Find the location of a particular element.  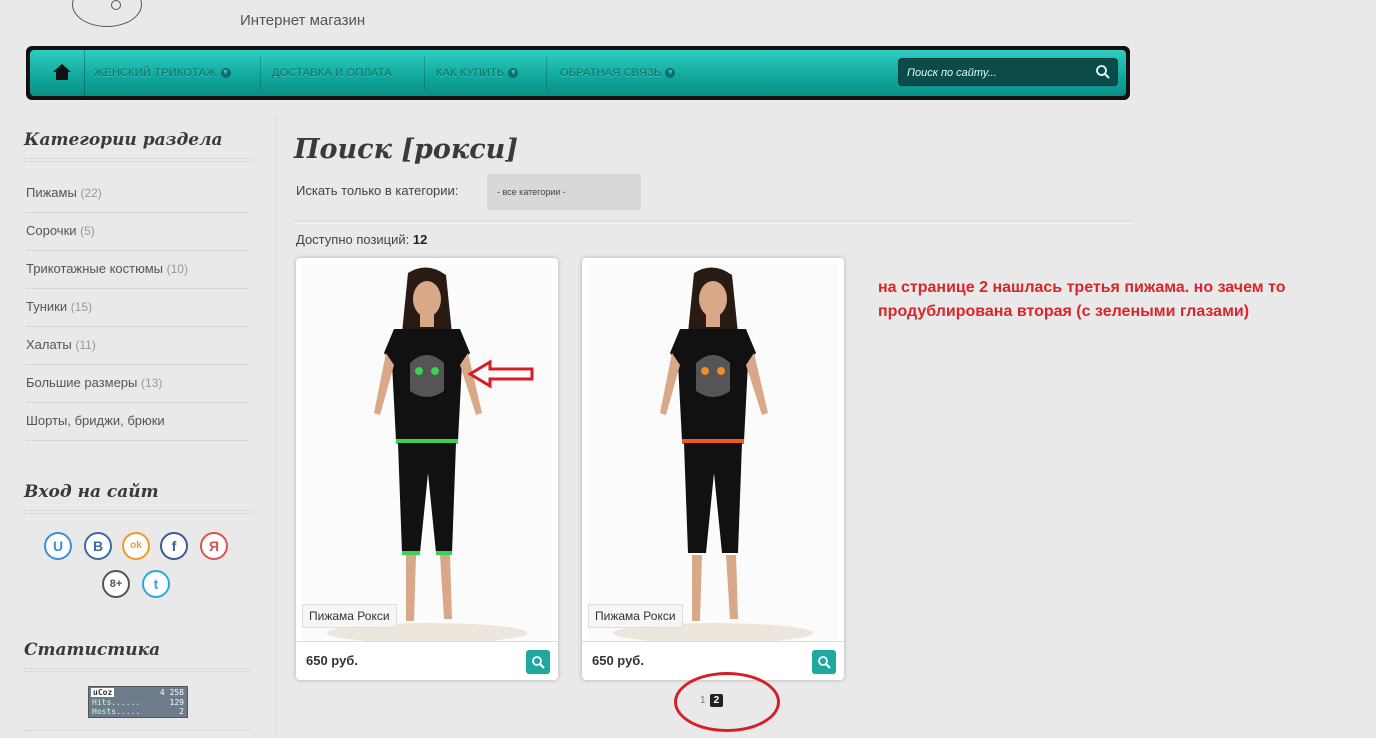

category-item: Шорты, бриджи, брюки is located at coordinates (137, 421).